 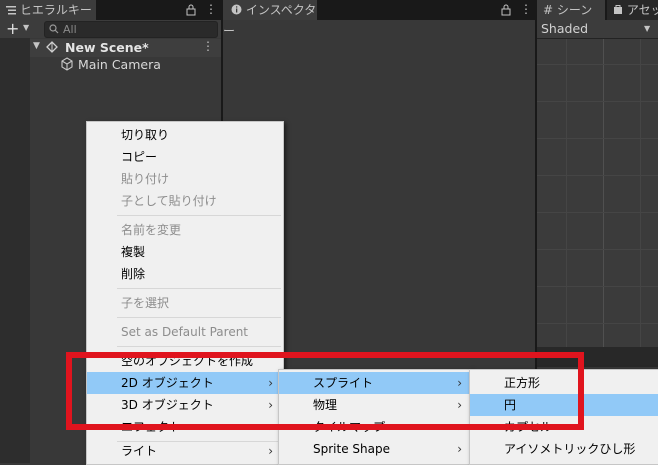 I want to click on menu-item-delete: 削除, so click(x=185, y=274).